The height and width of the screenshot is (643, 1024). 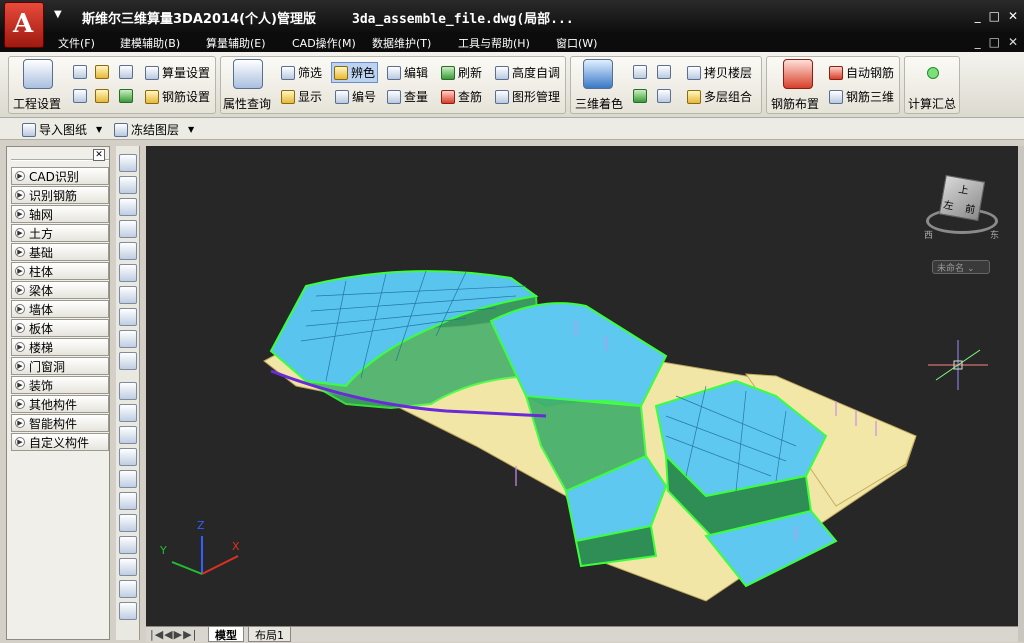 I want to click on component-item: ▶ 轴网, so click(x=60, y=214).